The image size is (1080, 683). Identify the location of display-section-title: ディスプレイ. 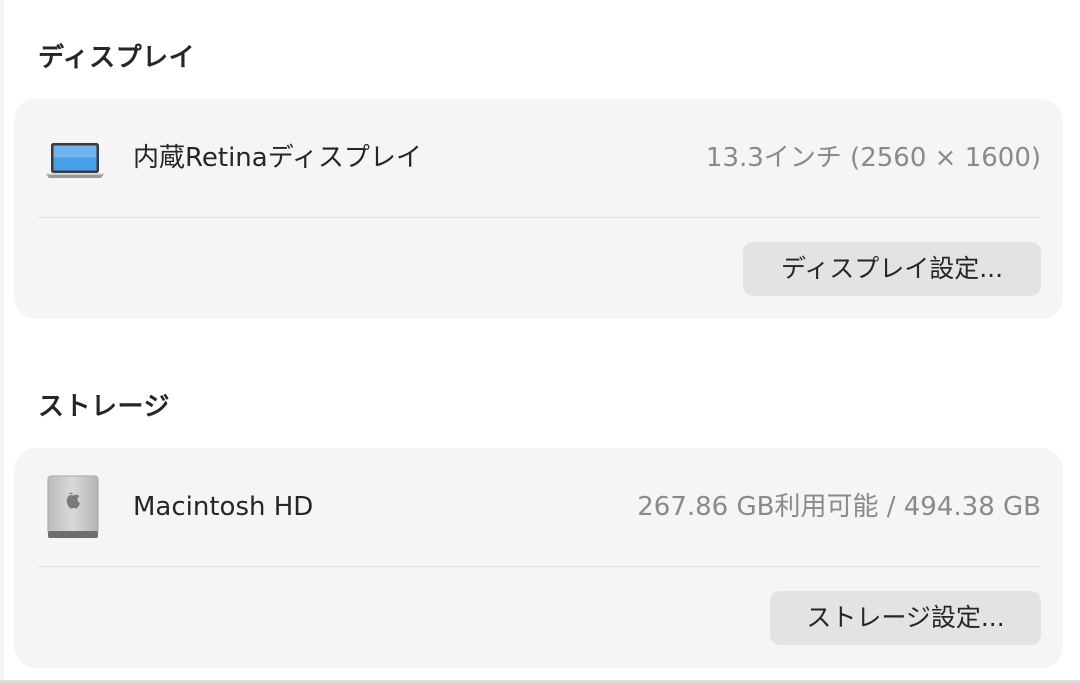
(117, 58).